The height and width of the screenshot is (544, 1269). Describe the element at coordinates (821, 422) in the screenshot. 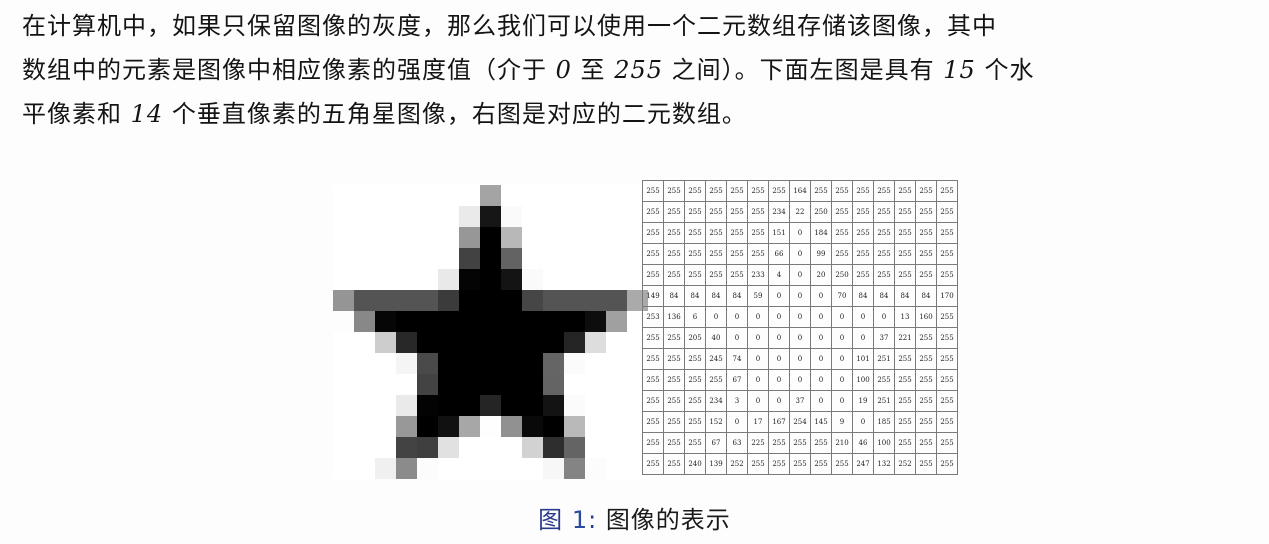

I see `table-cell: 145` at that location.